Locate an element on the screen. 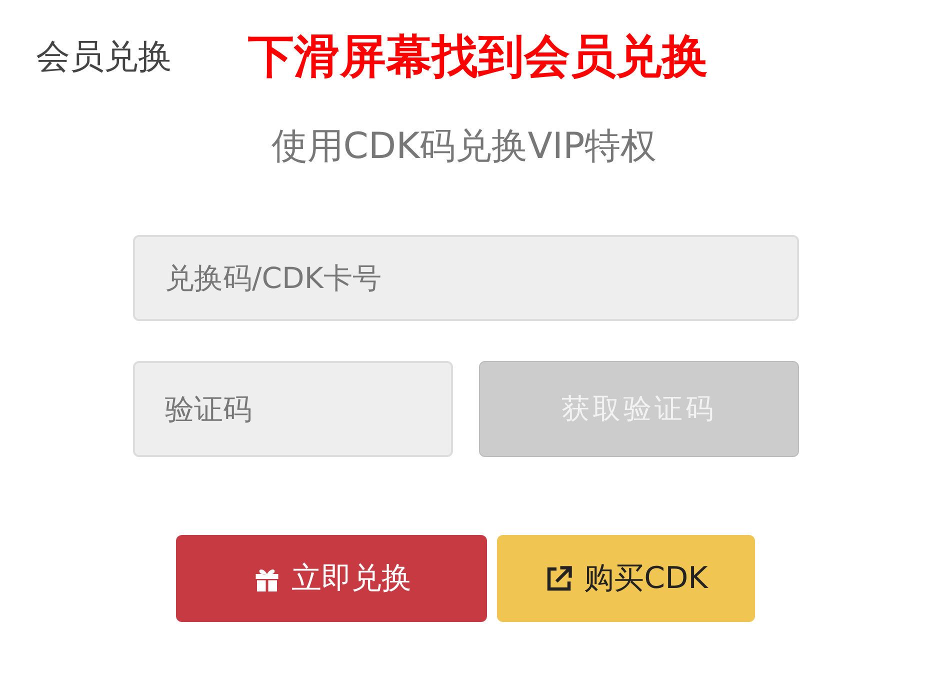 The height and width of the screenshot is (673, 928). redeem-button: 立即兑换 is located at coordinates (331, 578).